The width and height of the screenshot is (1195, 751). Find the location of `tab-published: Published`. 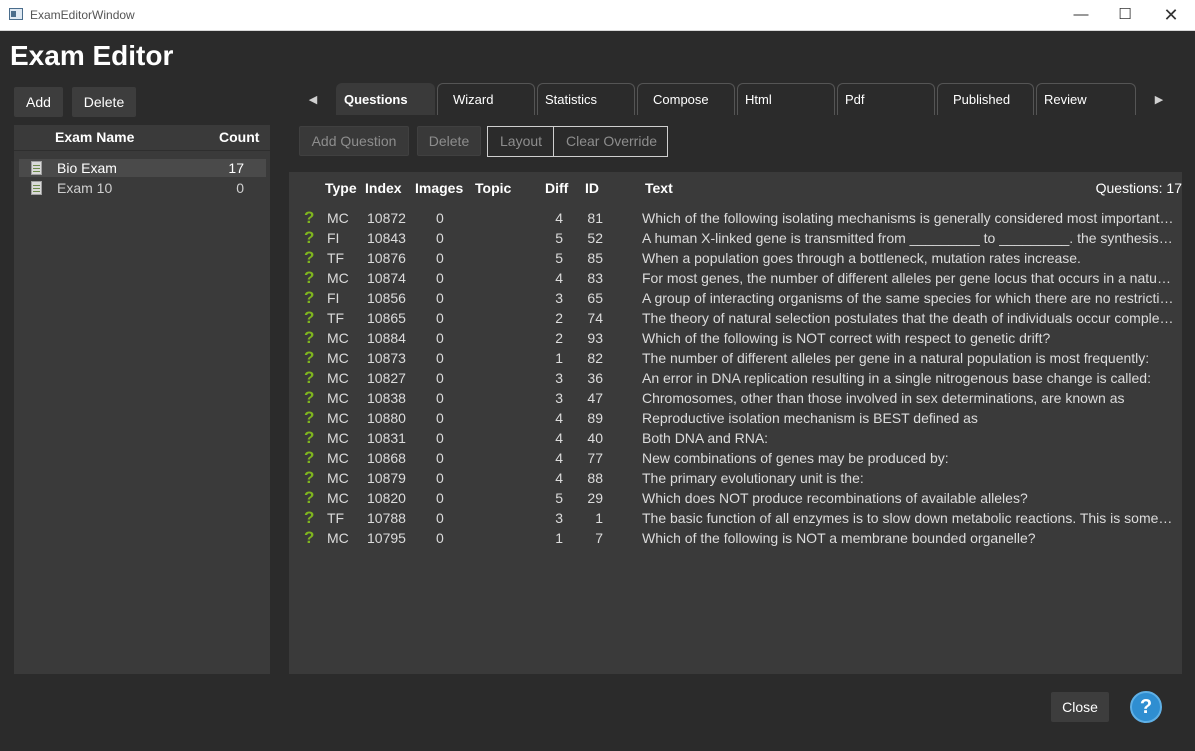

tab-published: Published is located at coordinates (985, 99).